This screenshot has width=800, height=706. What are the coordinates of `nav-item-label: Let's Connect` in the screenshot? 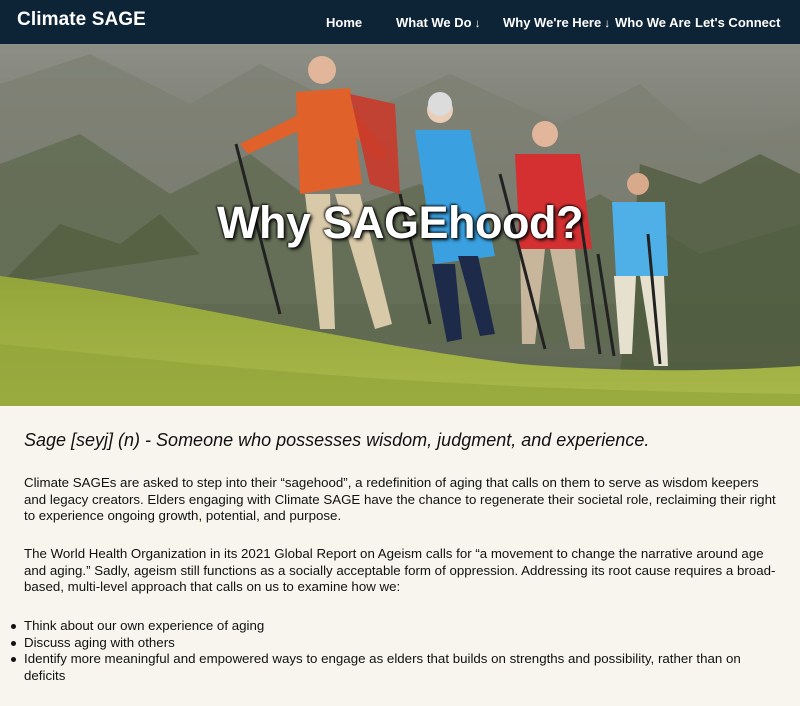 It's located at (738, 22).